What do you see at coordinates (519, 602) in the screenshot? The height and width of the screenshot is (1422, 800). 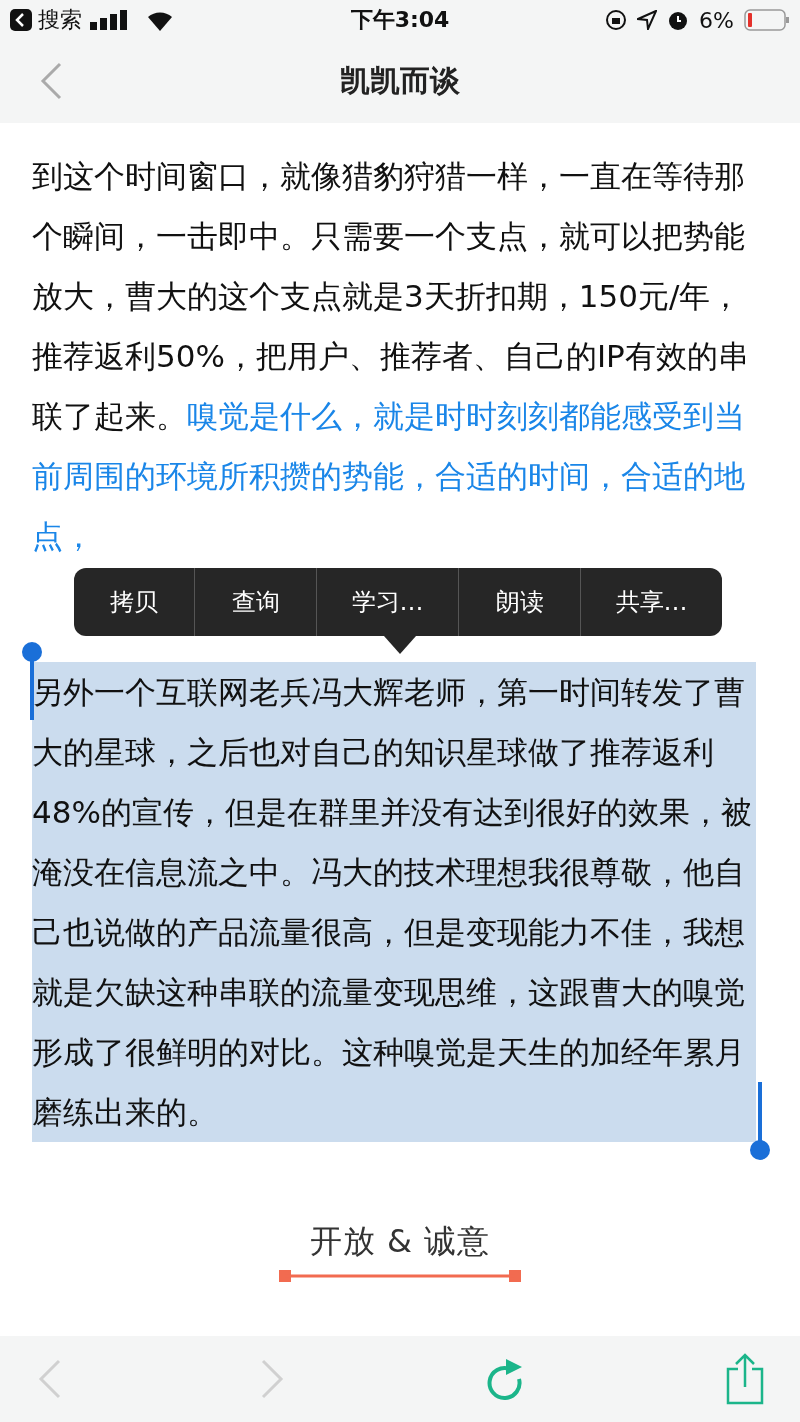 I see `menu-item: 朗读` at bounding box center [519, 602].